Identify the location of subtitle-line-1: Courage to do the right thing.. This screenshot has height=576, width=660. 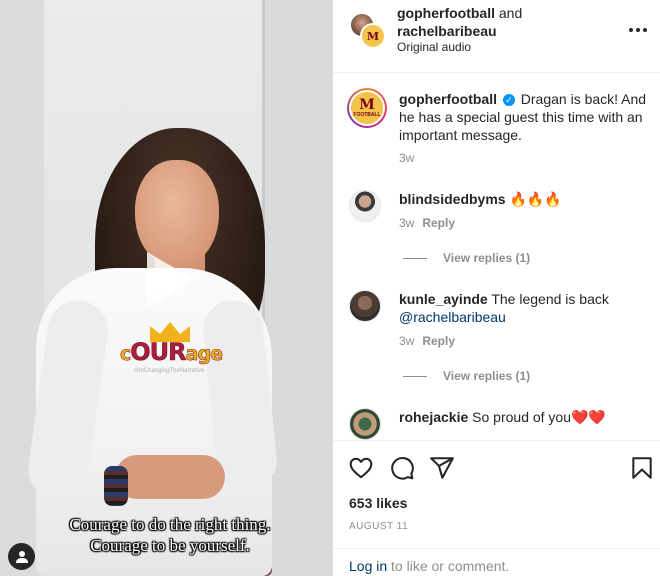
(170, 524).